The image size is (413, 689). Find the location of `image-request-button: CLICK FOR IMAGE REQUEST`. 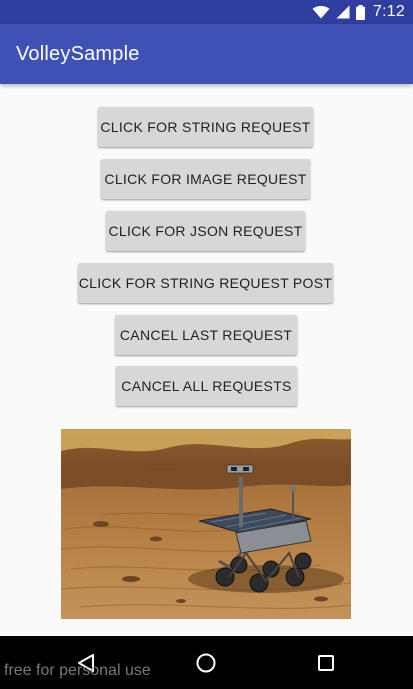

image-request-button: CLICK FOR IMAGE REQUEST is located at coordinates (205, 179).